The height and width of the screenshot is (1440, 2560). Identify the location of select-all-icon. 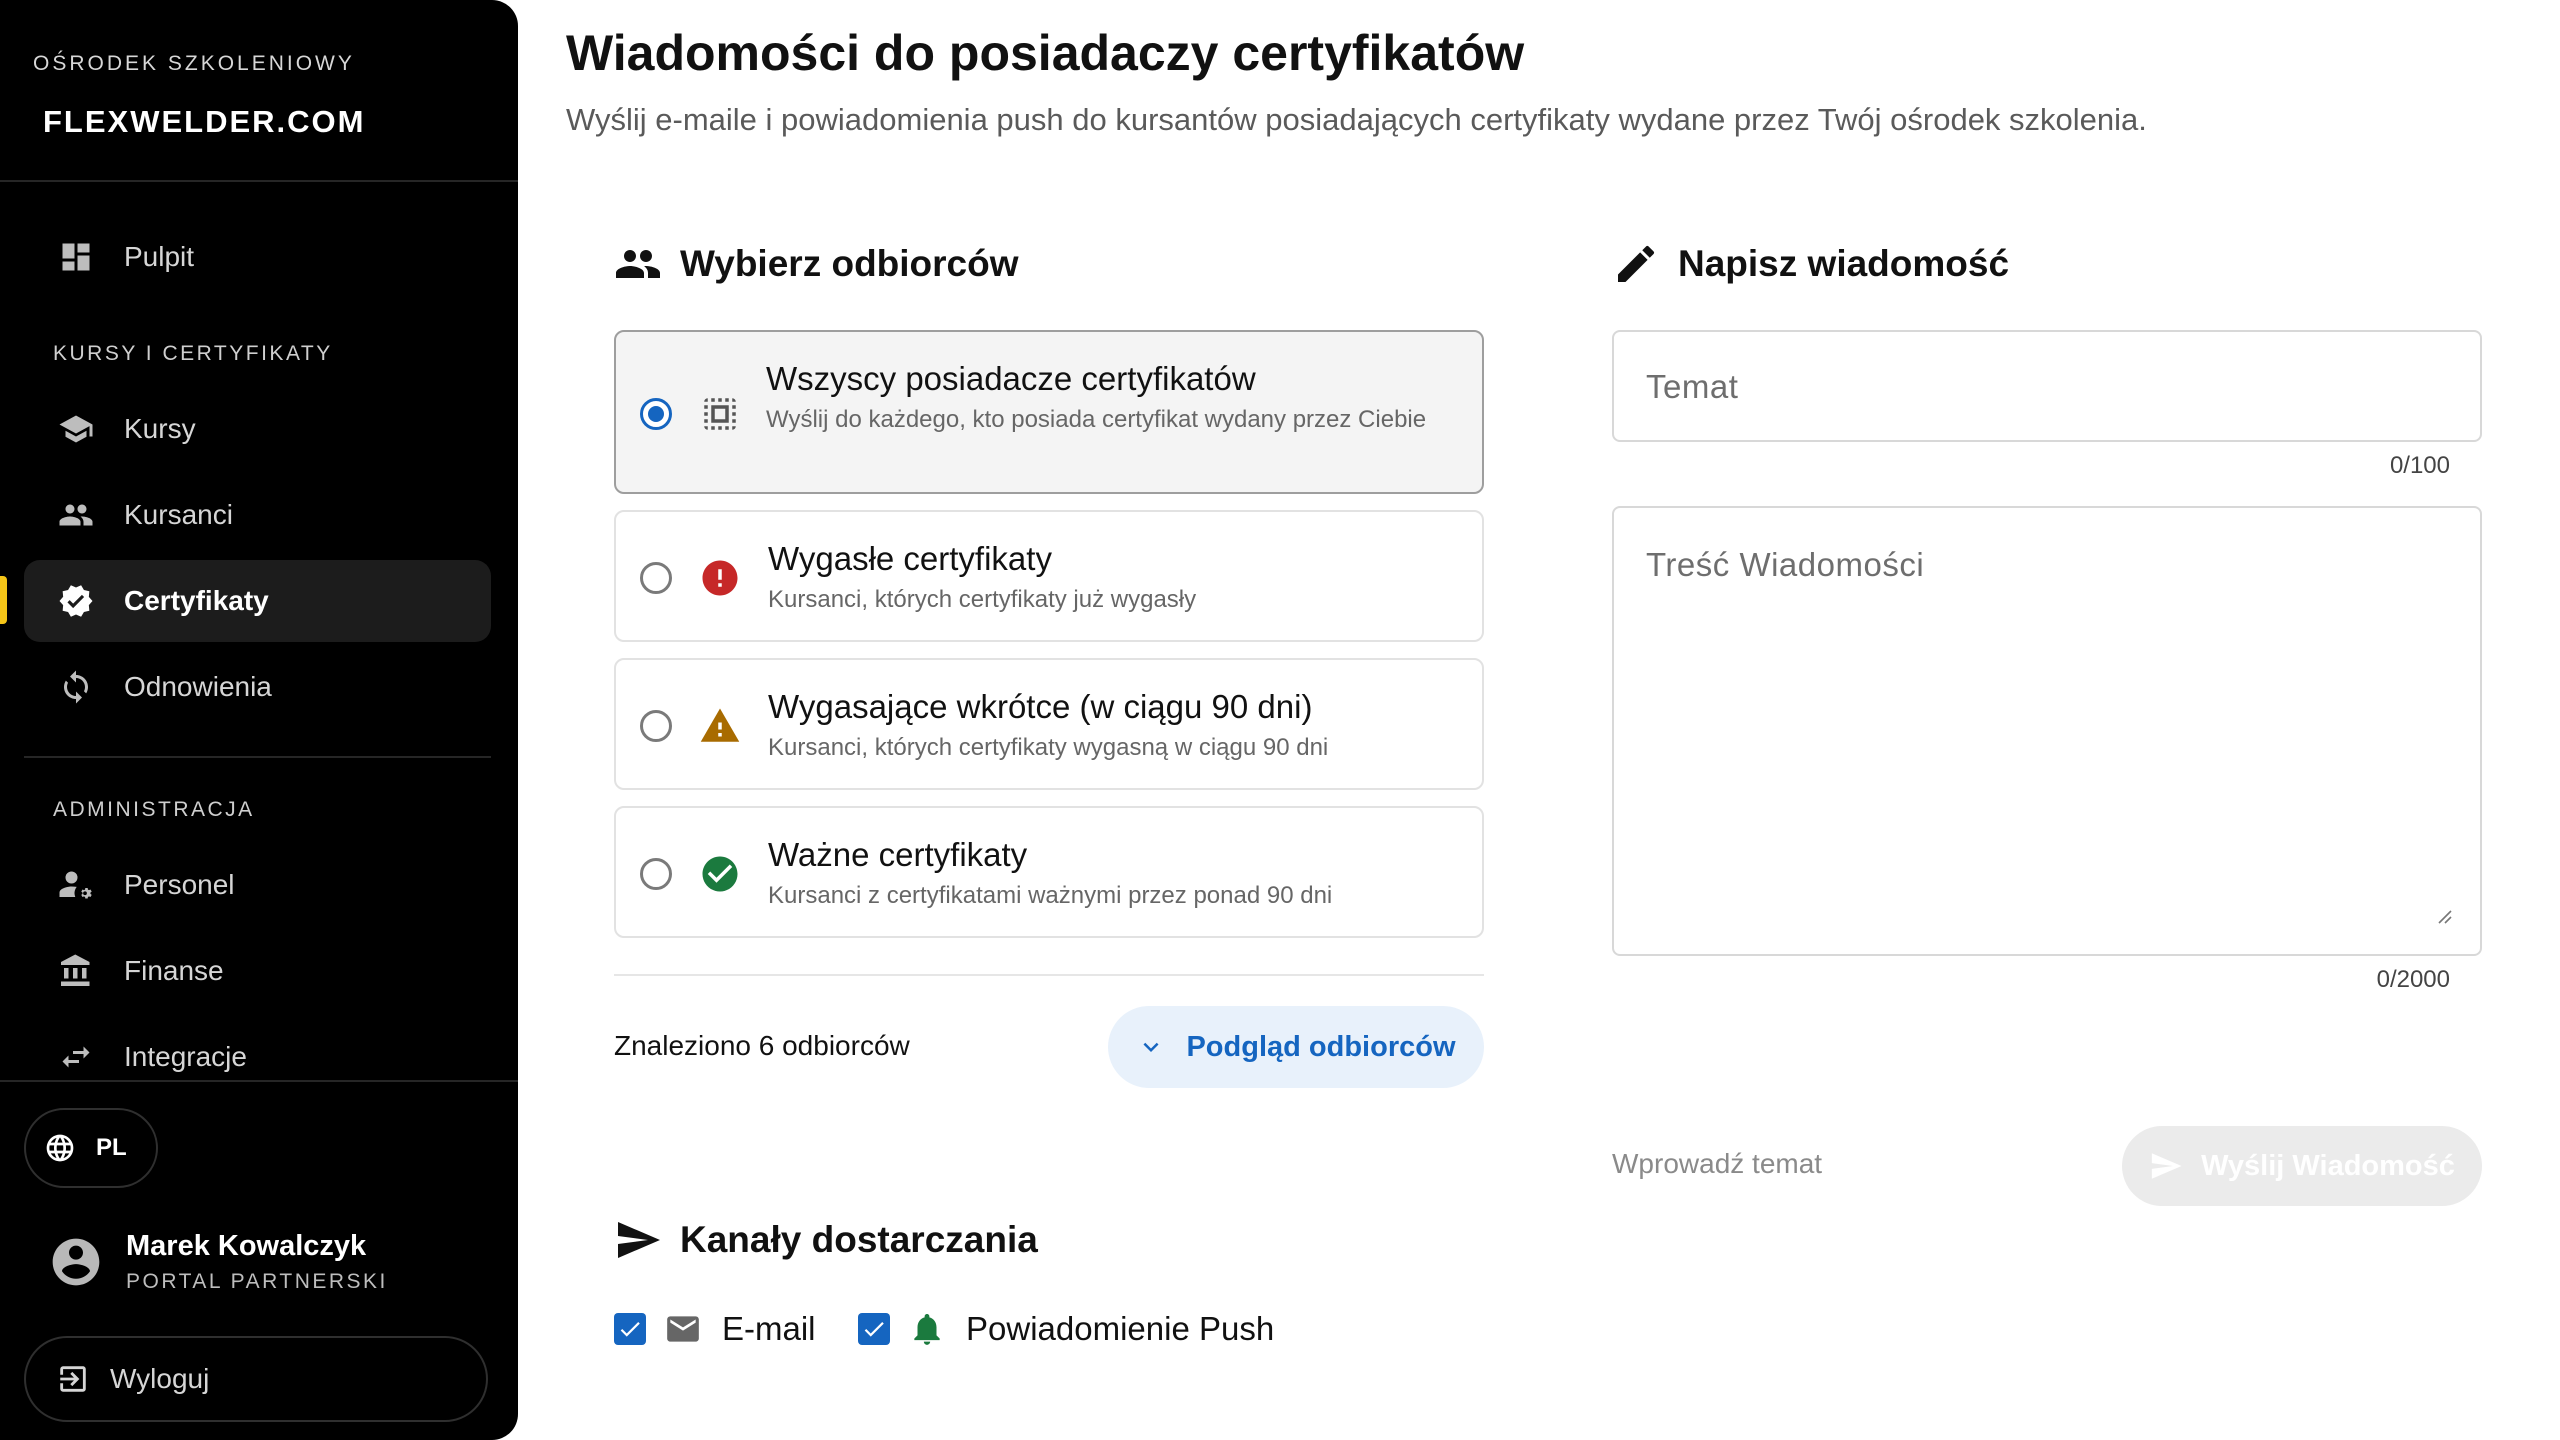
(720, 414).